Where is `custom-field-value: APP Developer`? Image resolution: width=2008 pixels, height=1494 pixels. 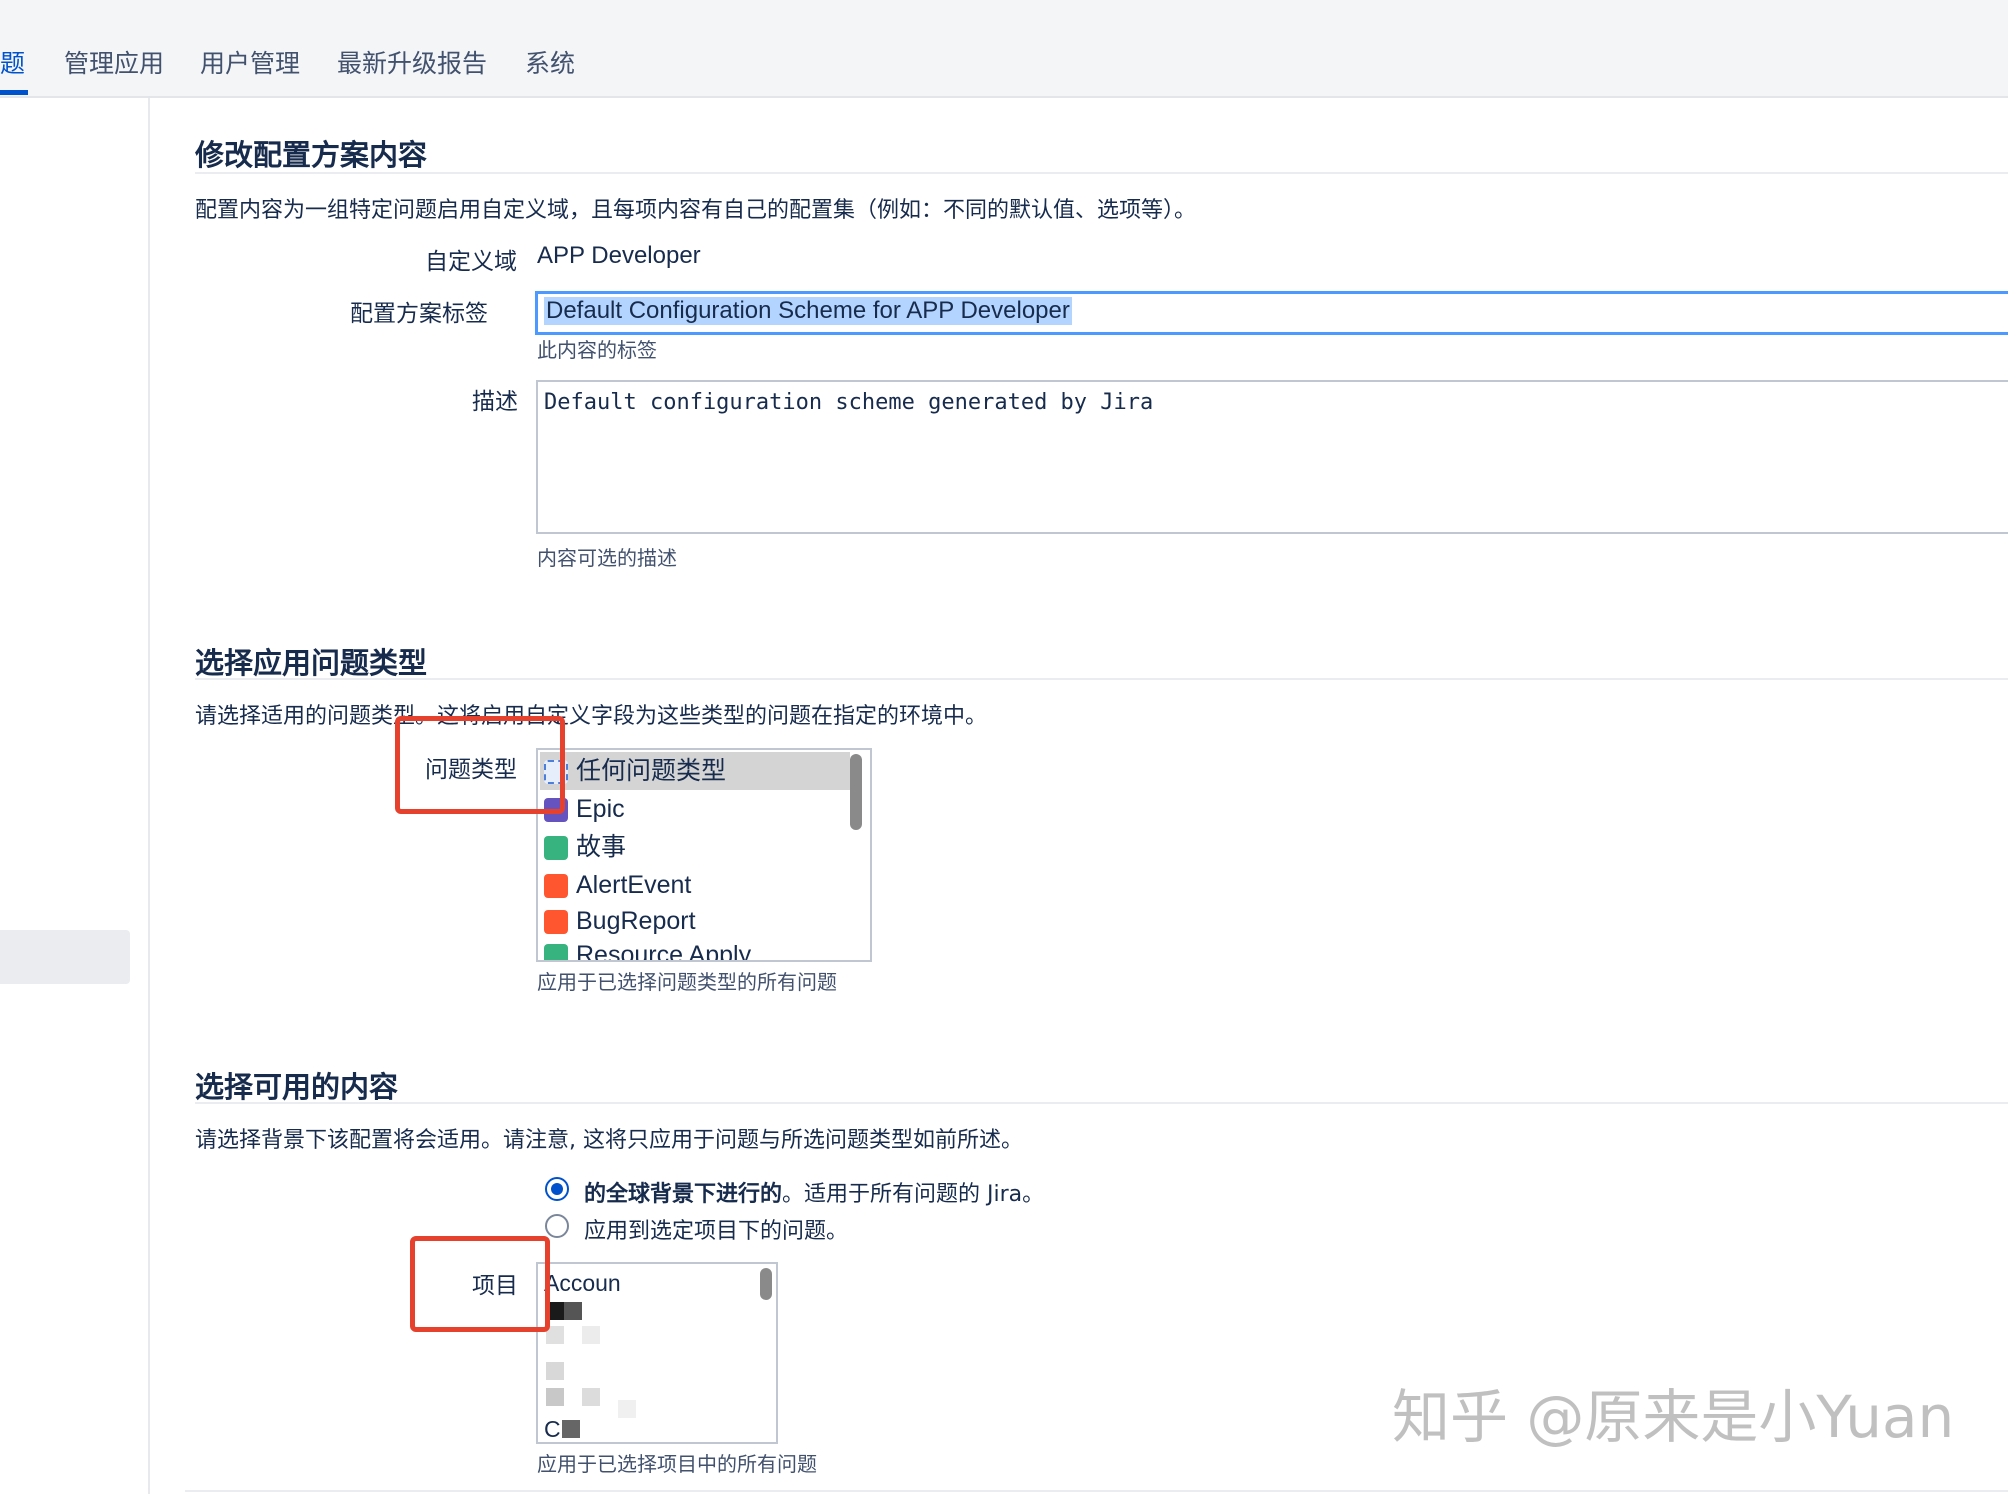 custom-field-value: APP Developer is located at coordinates (619, 255).